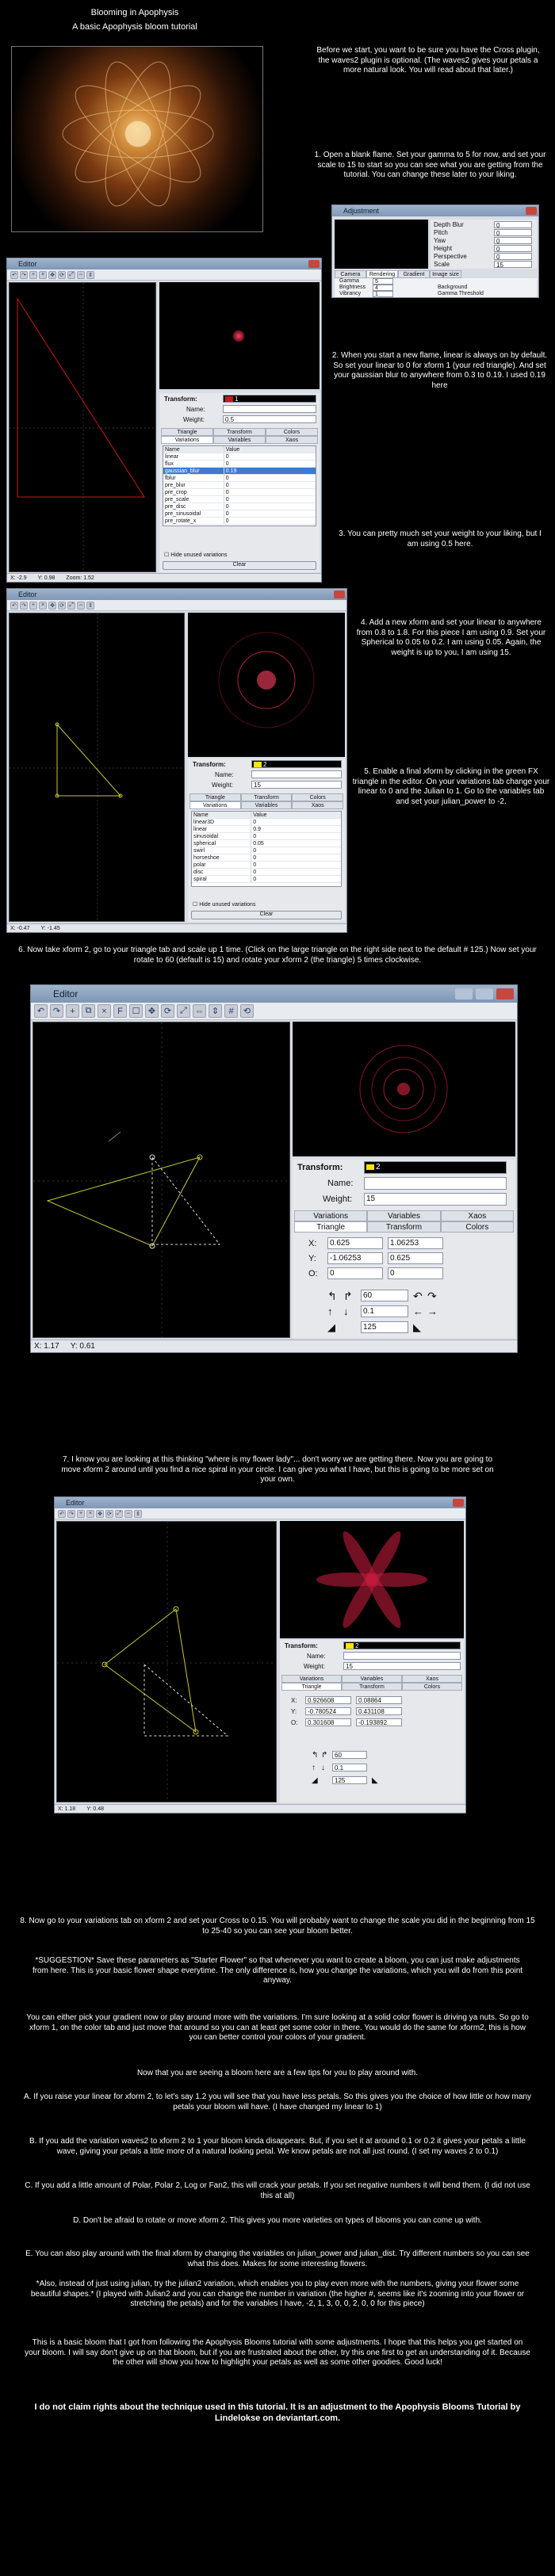  What do you see at coordinates (266, 873) in the screenshot?
I see `table-row: disc 0` at bounding box center [266, 873].